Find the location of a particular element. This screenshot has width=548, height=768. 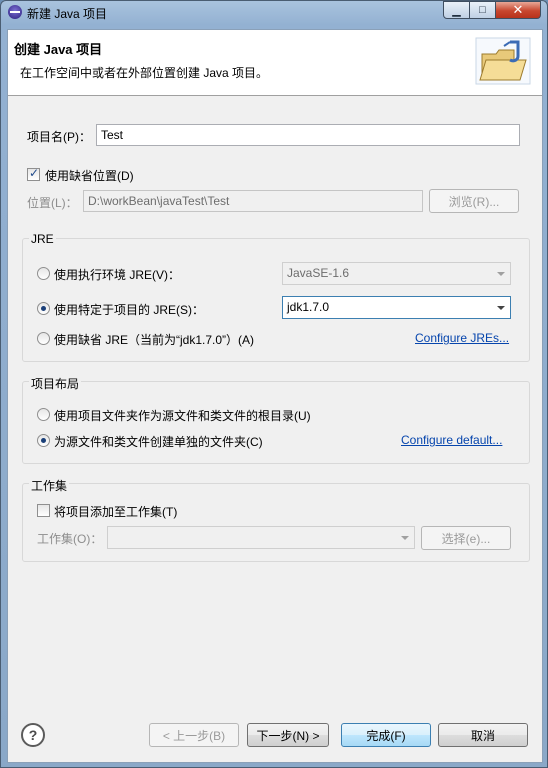

minimize-icon: ▁ is located at coordinates (456, 10).